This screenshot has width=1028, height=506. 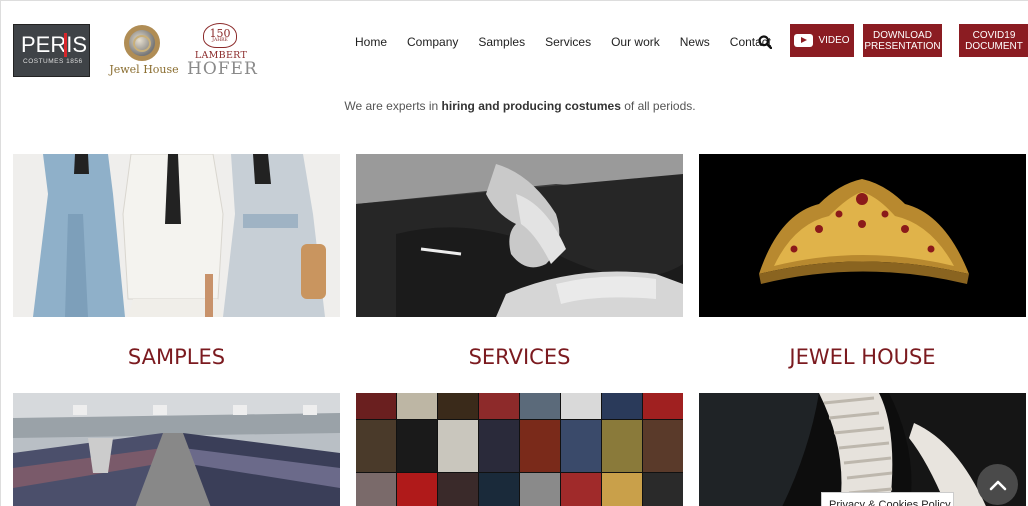 I want to click on tagline-text-bold: hiring and producing costumes, so click(x=531, y=106).